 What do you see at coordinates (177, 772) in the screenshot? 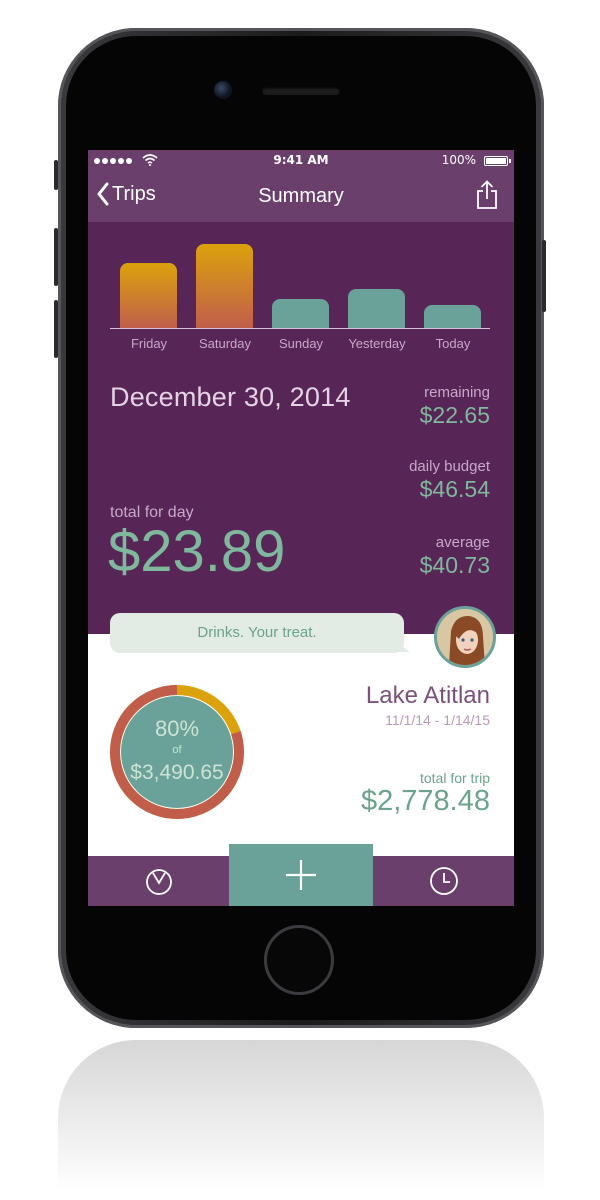
I see `trip-budget-total: $3,490.65` at bounding box center [177, 772].